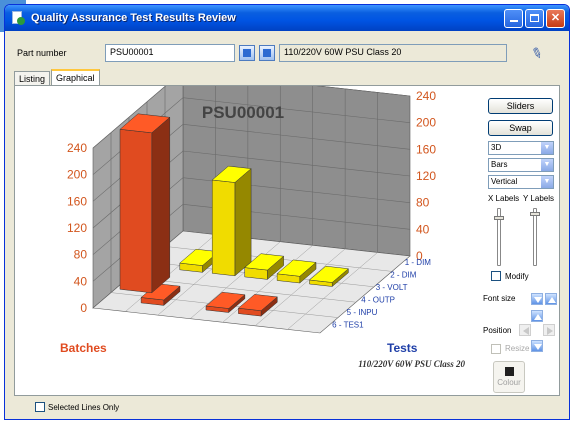 The image size is (575, 423). Describe the element at coordinates (411, 364) in the screenshot. I see `chart-subtitle: 110/220V 60W PSU Class 20` at that location.